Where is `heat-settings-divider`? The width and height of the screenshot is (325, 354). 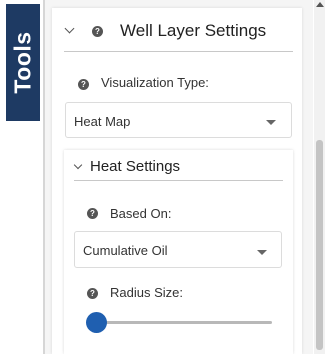 heat-settings-divider is located at coordinates (178, 180).